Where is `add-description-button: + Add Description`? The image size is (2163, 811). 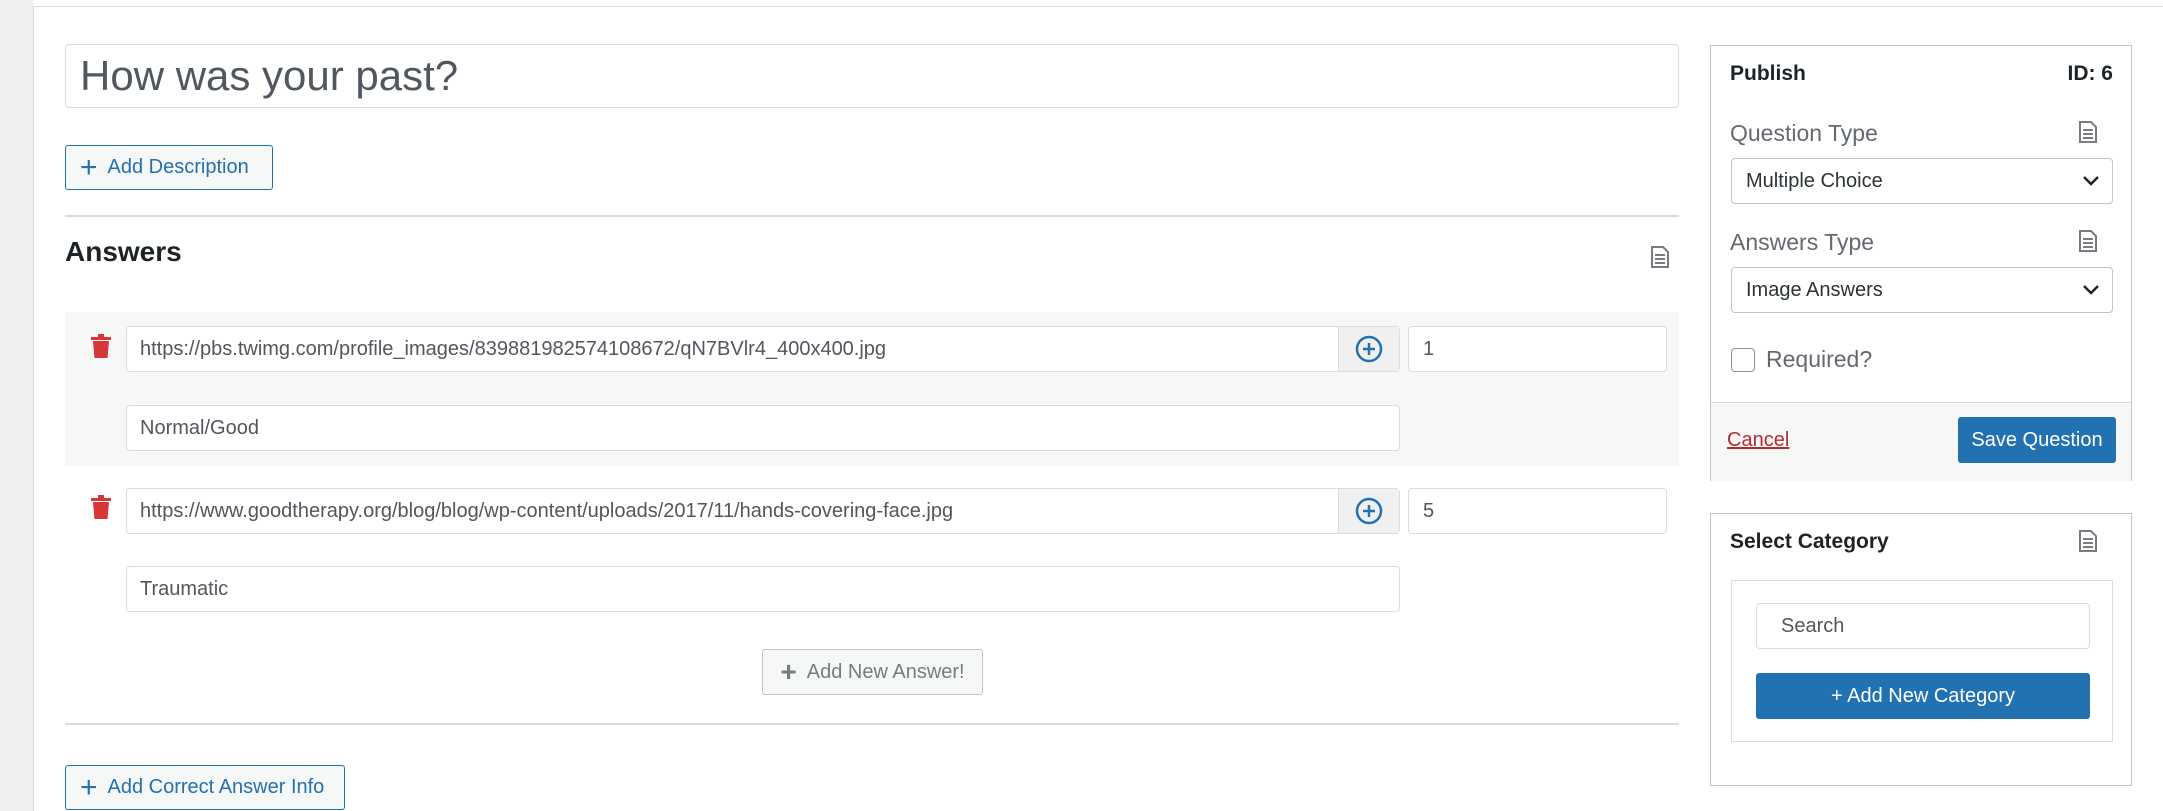
add-description-button: + Add Description is located at coordinates (169, 167).